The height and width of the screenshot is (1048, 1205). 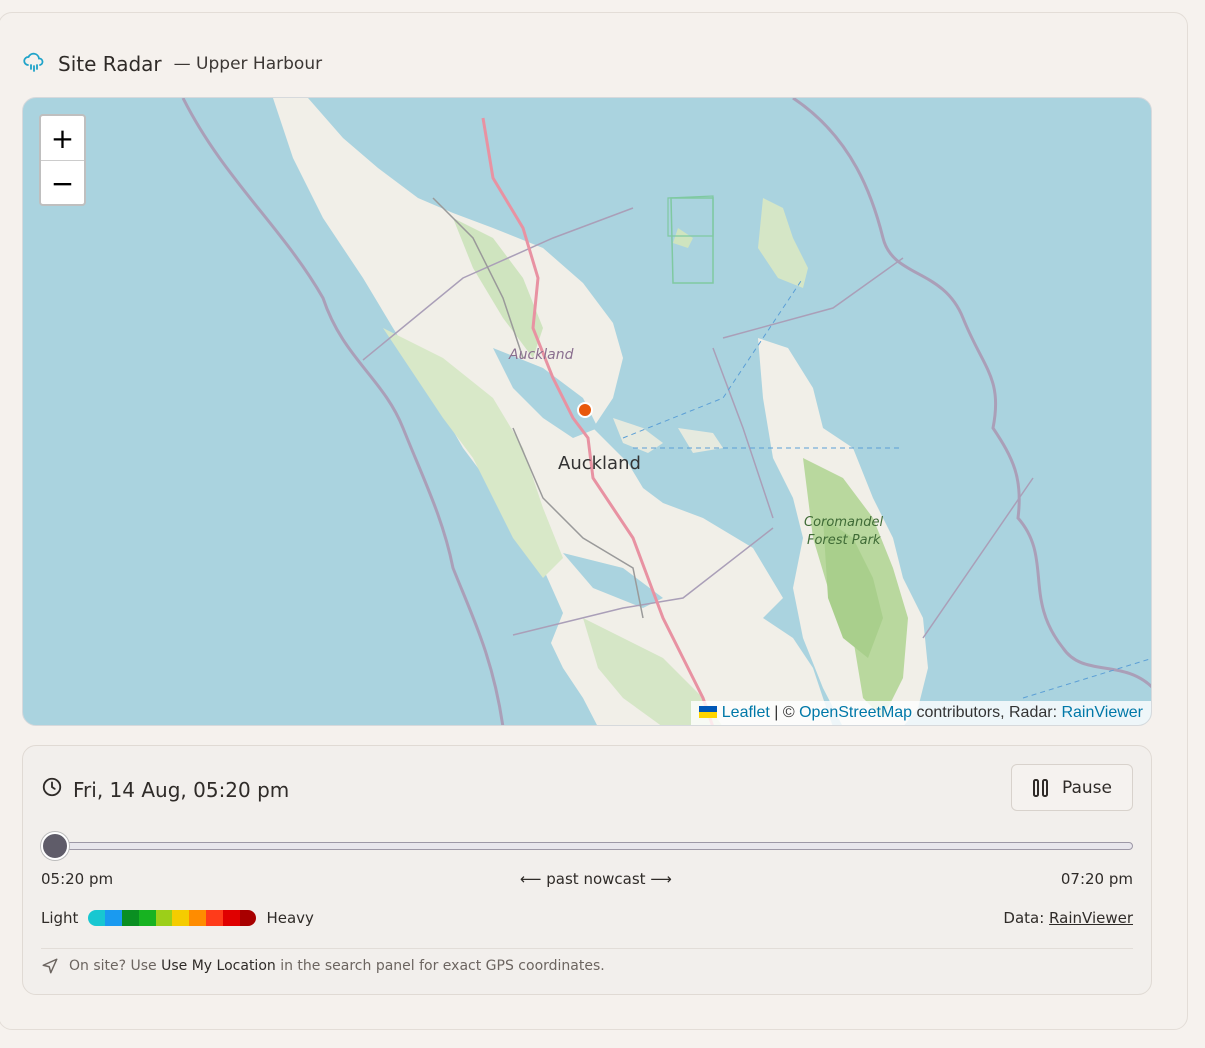 What do you see at coordinates (1040, 787) in the screenshot?
I see `pause-icon` at bounding box center [1040, 787].